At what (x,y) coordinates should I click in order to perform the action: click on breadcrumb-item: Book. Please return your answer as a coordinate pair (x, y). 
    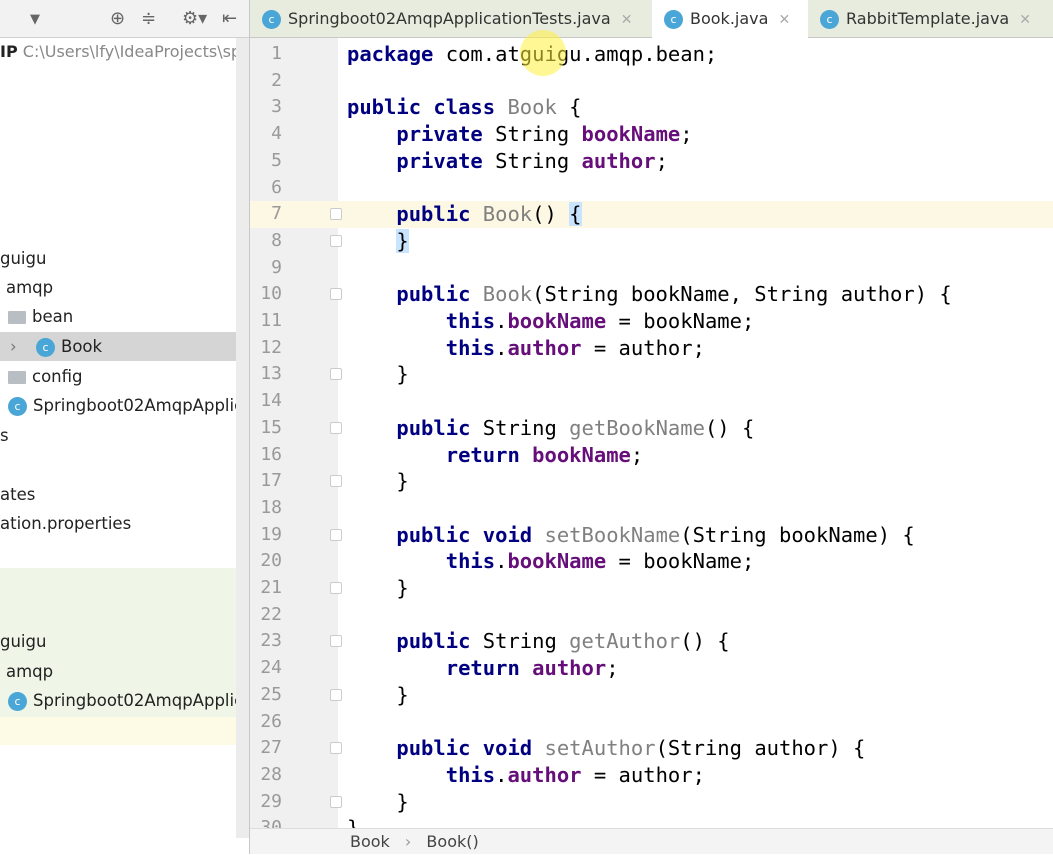
    Looking at the image, I should click on (370, 841).